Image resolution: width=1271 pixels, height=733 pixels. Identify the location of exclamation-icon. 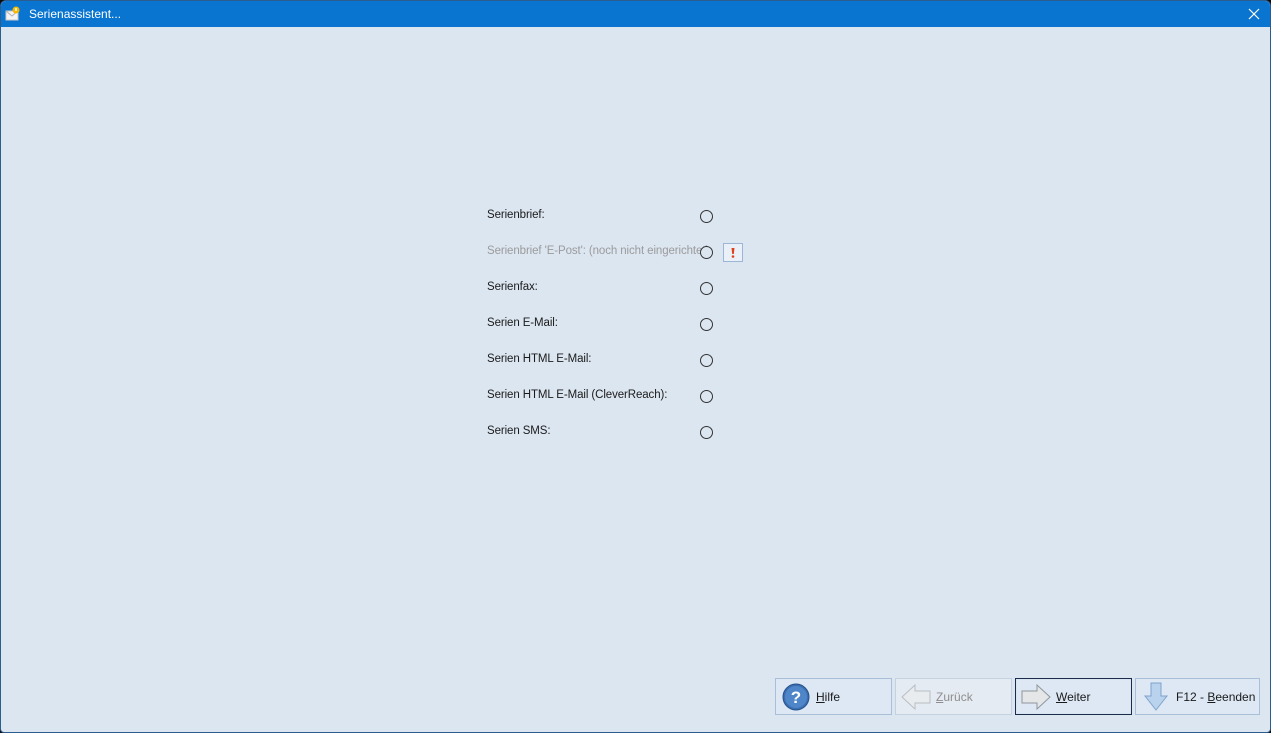
(733, 252).